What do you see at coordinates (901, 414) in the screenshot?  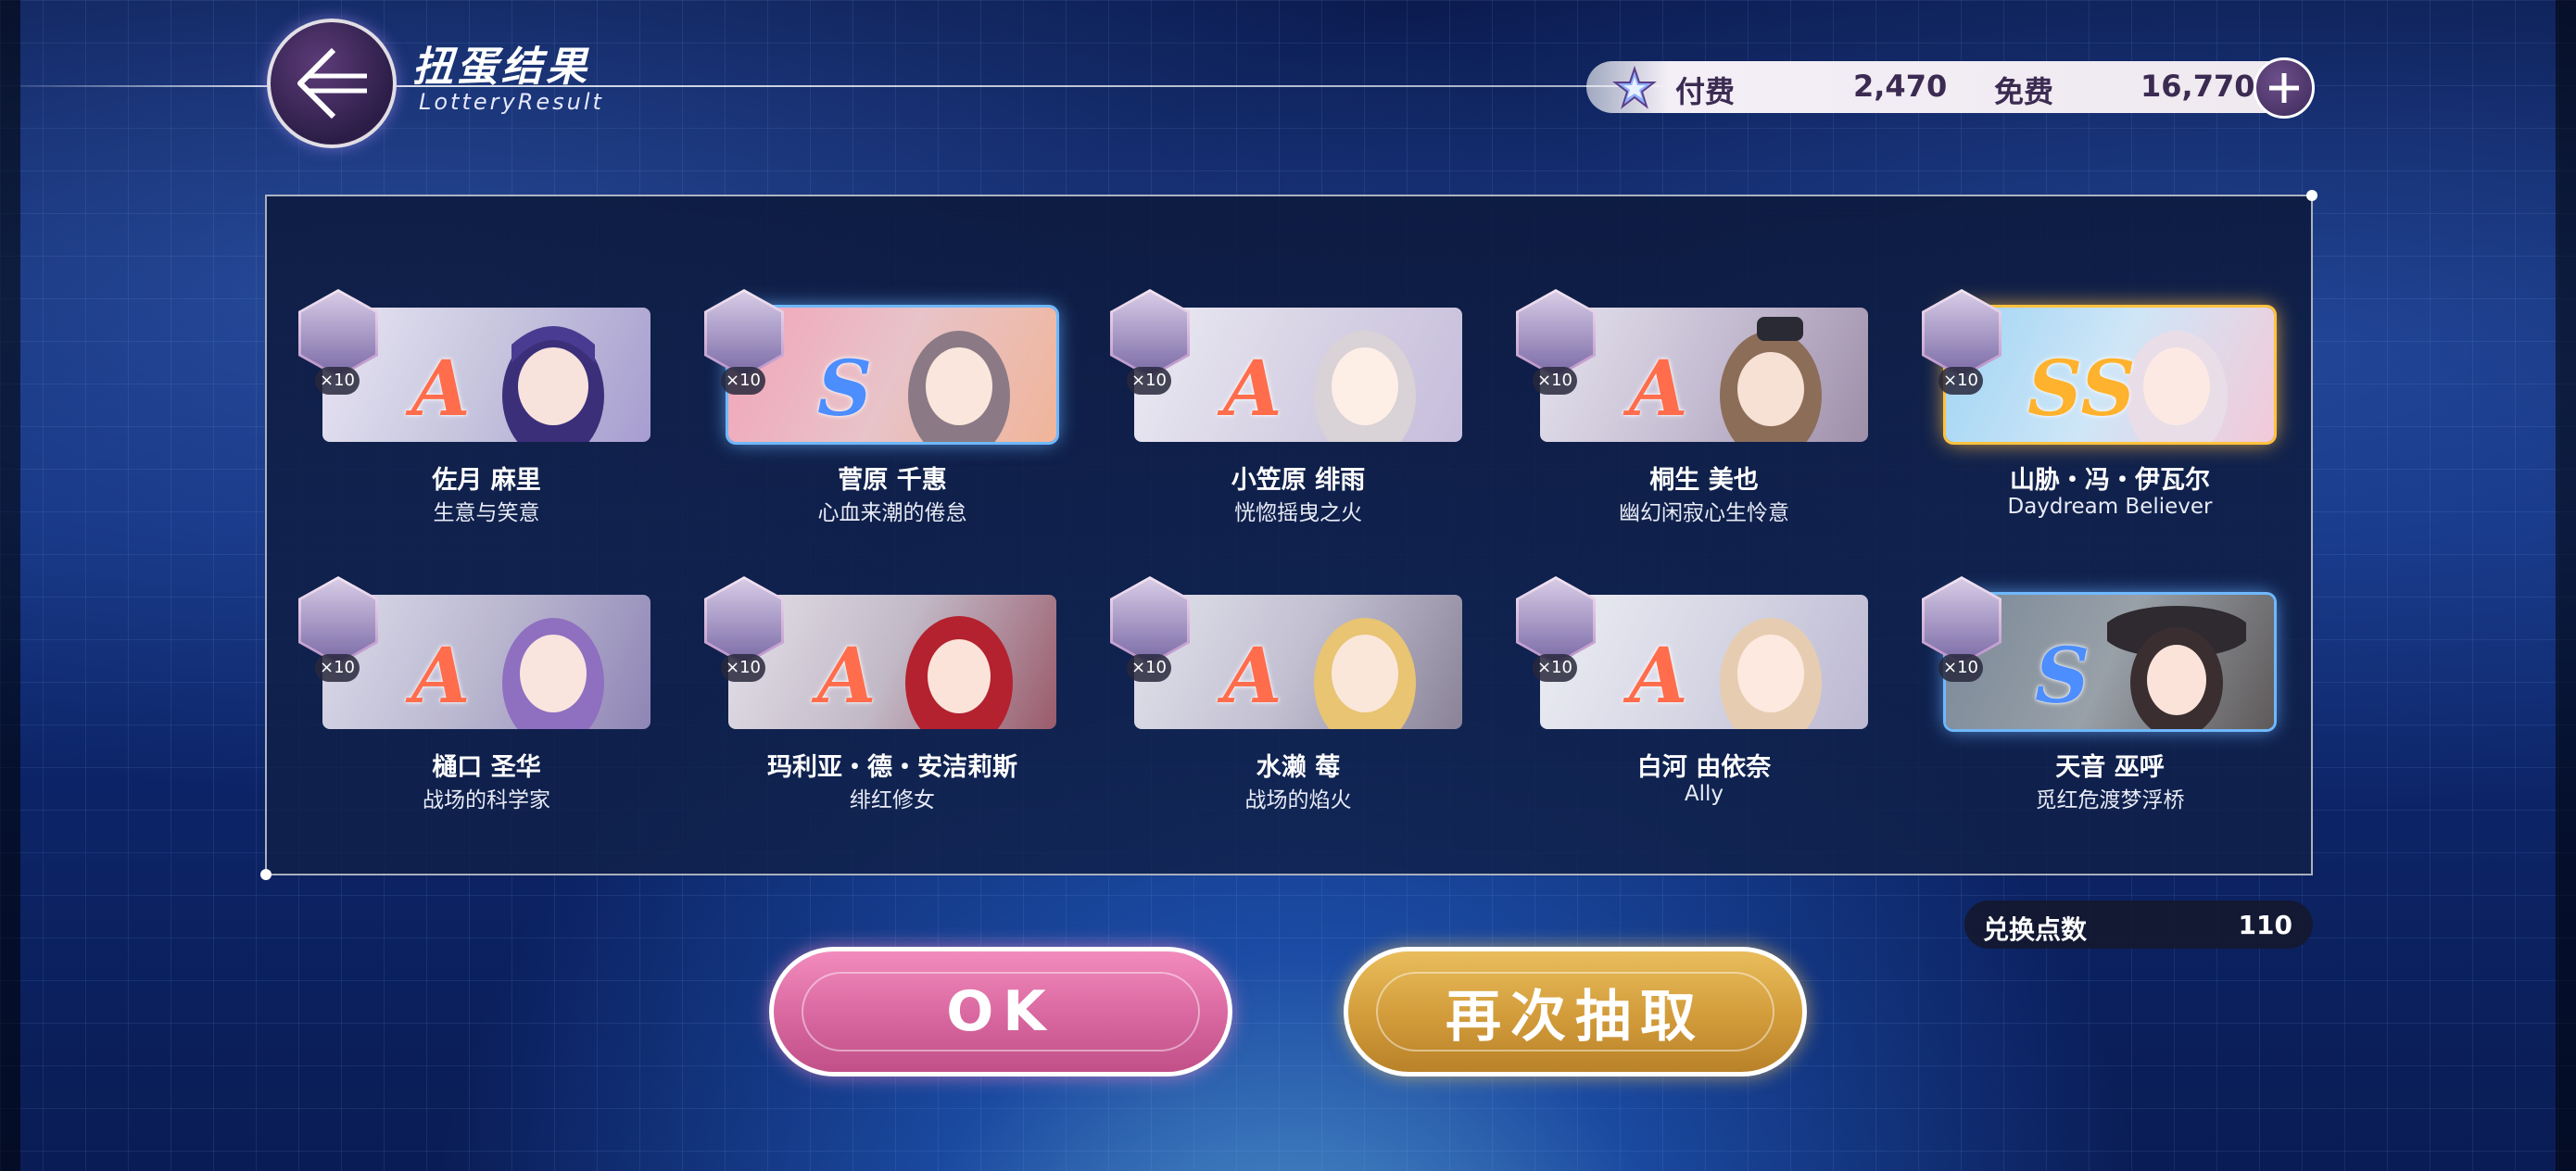 I see `result-card: S ×10 菅原 千惠 心血来潮的倦怠` at bounding box center [901, 414].